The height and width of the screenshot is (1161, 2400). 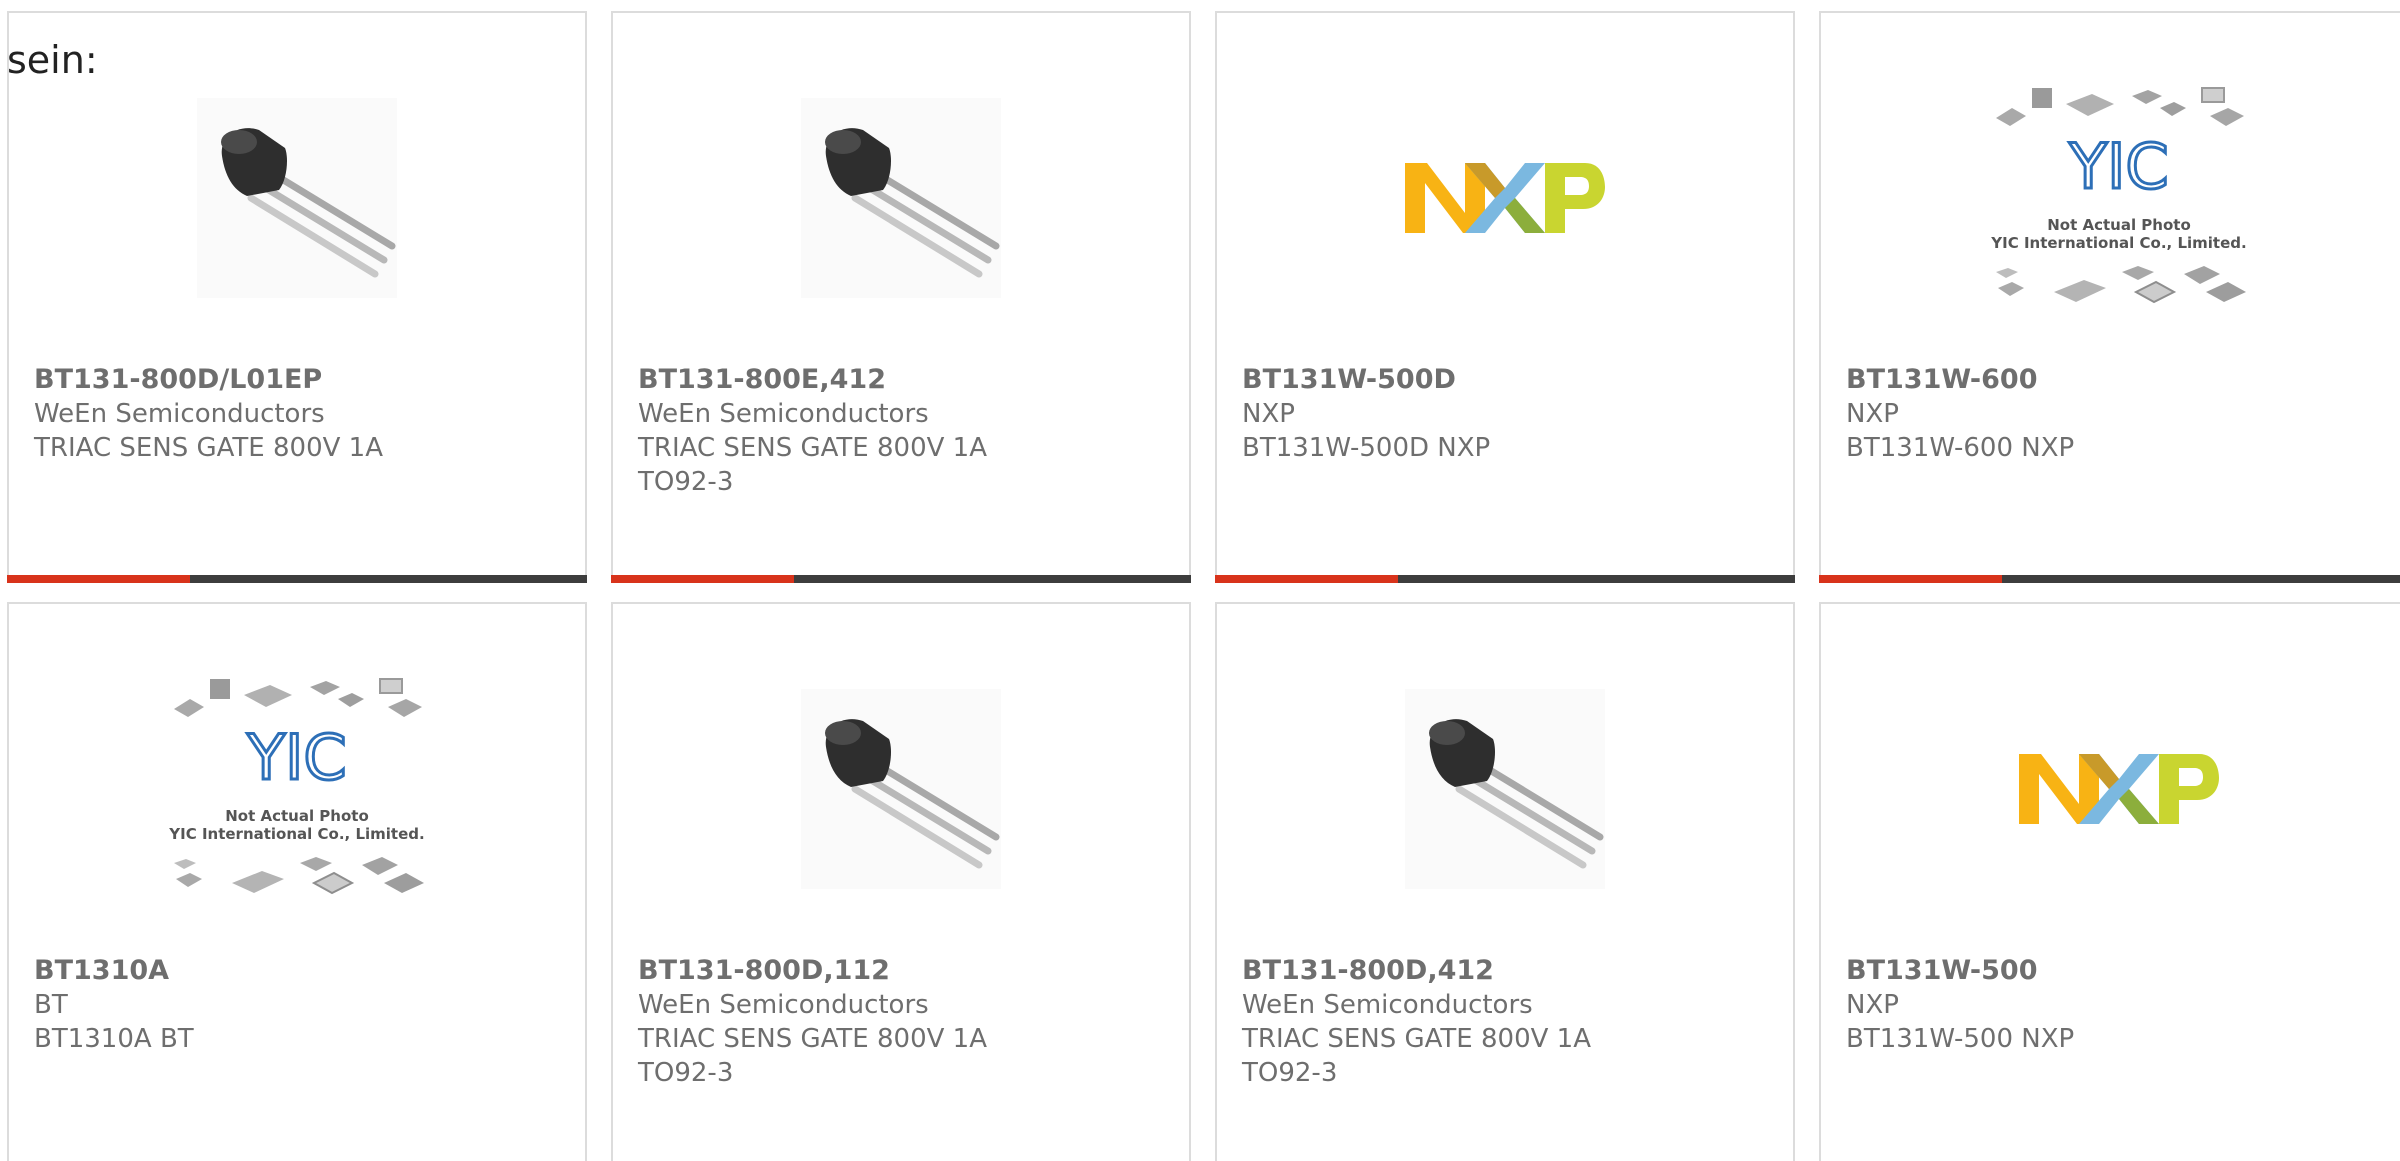 I want to click on product-info: BT1310A BT BT1310A BT, so click(x=299, y=1005).